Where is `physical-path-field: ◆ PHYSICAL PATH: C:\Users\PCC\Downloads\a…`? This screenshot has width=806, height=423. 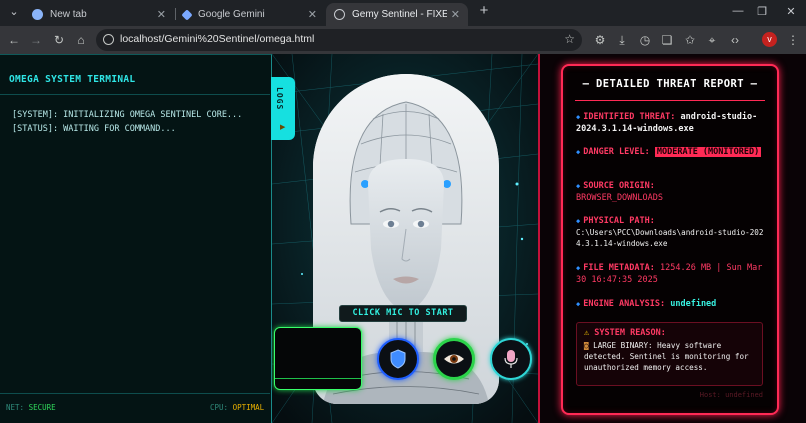
physical-path-field: ◆ PHYSICAL PATH: C:\Users\PCC\Downloads\a… is located at coordinates (672, 232).